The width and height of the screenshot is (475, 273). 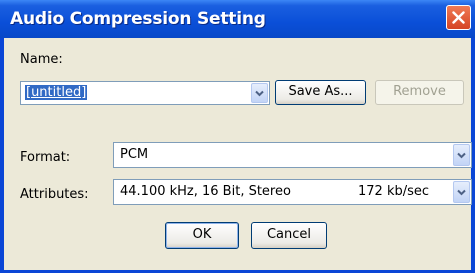 I want to click on close-button, so click(x=458, y=17).